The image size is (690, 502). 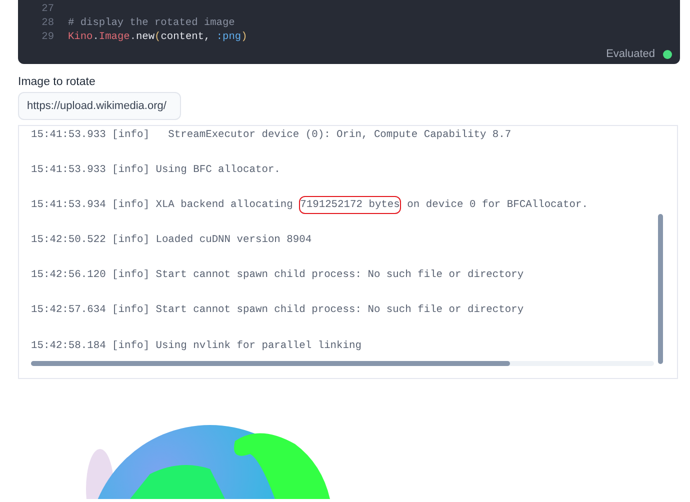 What do you see at coordinates (278, 275) in the screenshot?
I see `log-line: 15:42:56.120 [info] Start cannot spawn child process: No such file or directory` at bounding box center [278, 275].